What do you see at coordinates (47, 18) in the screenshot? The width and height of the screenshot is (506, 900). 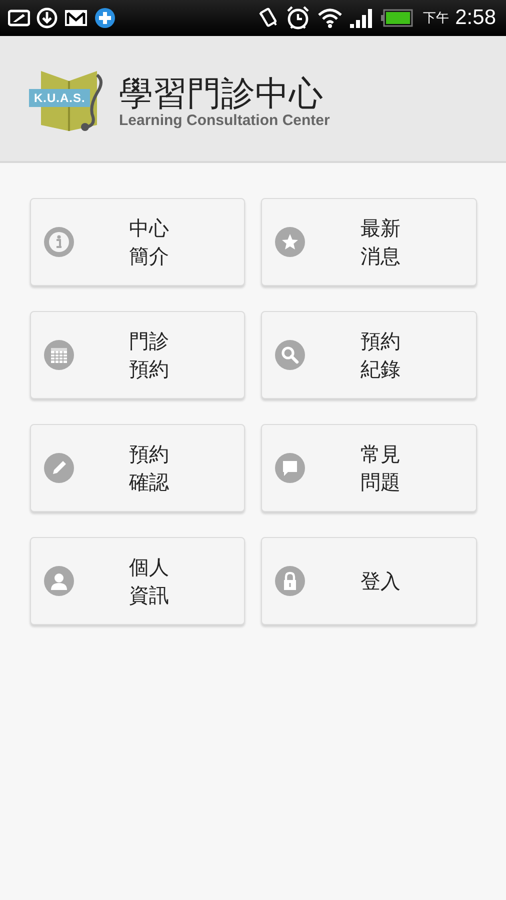 I see `download-icon` at bounding box center [47, 18].